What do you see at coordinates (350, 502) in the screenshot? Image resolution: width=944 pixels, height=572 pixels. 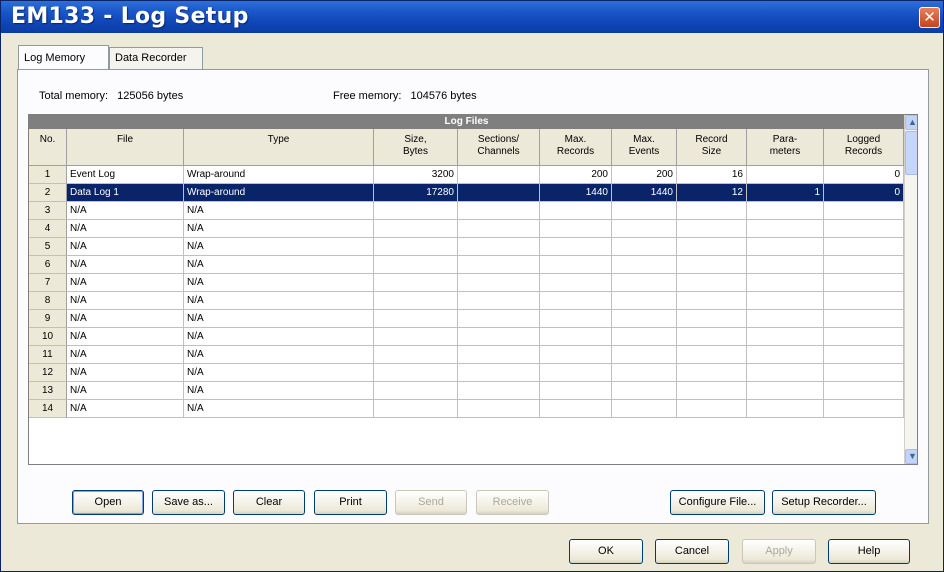 I see `print-button: Print` at bounding box center [350, 502].